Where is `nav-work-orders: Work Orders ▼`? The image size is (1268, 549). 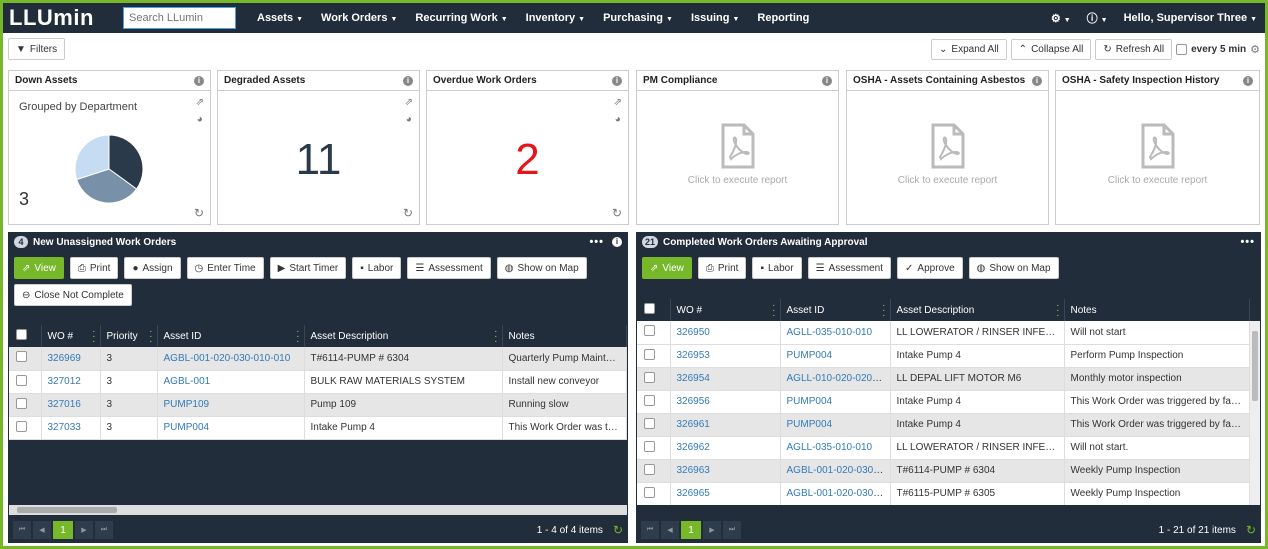 nav-work-orders: Work Orders ▼ is located at coordinates (359, 18).